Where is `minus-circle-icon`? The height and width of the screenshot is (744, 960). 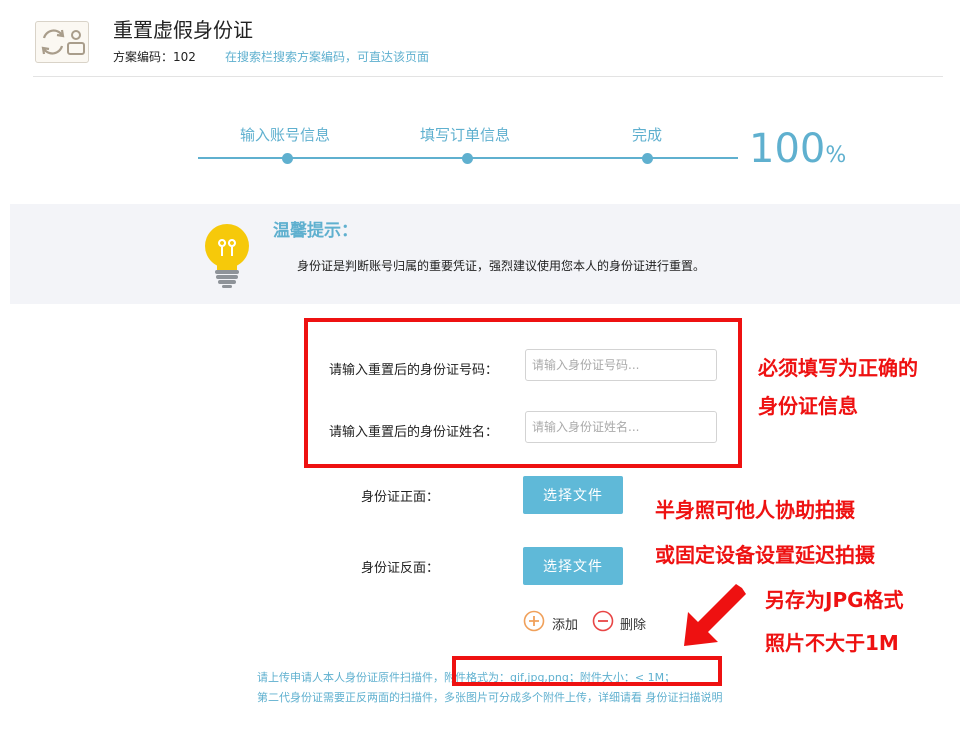 minus-circle-icon is located at coordinates (603, 621).